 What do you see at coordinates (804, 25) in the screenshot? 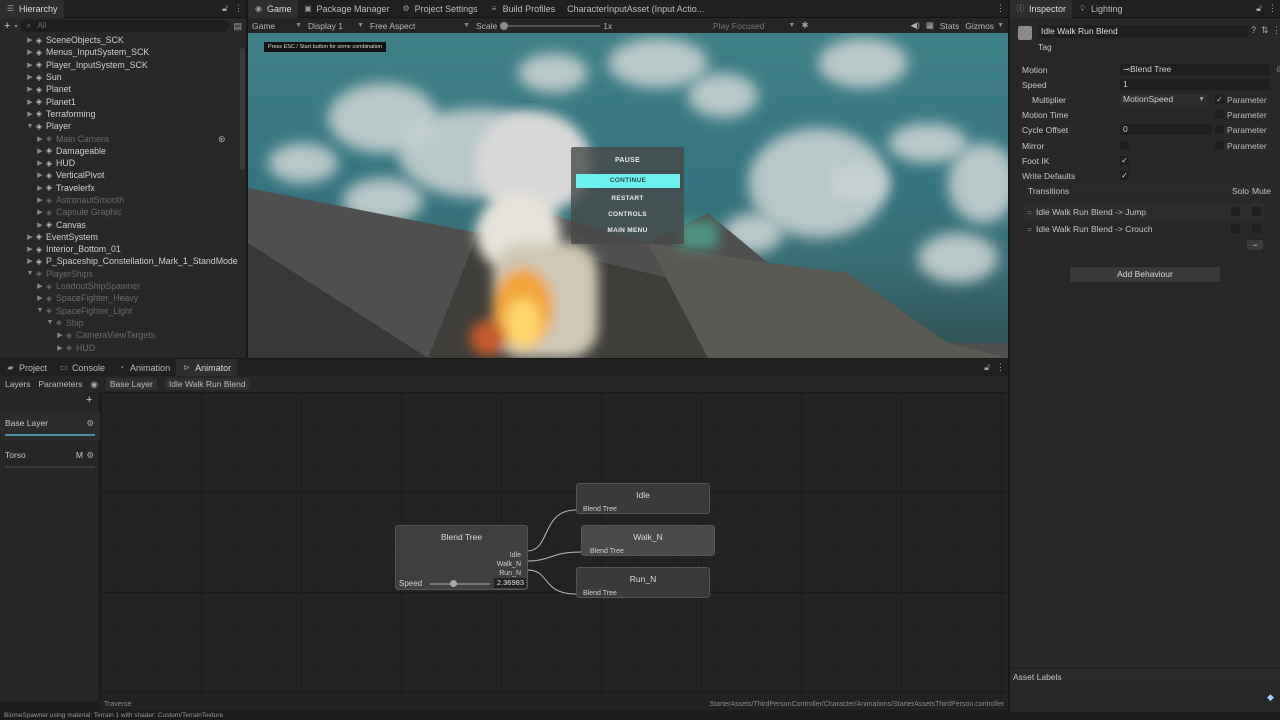
I see `bug-icon: ✱` at bounding box center [804, 25].